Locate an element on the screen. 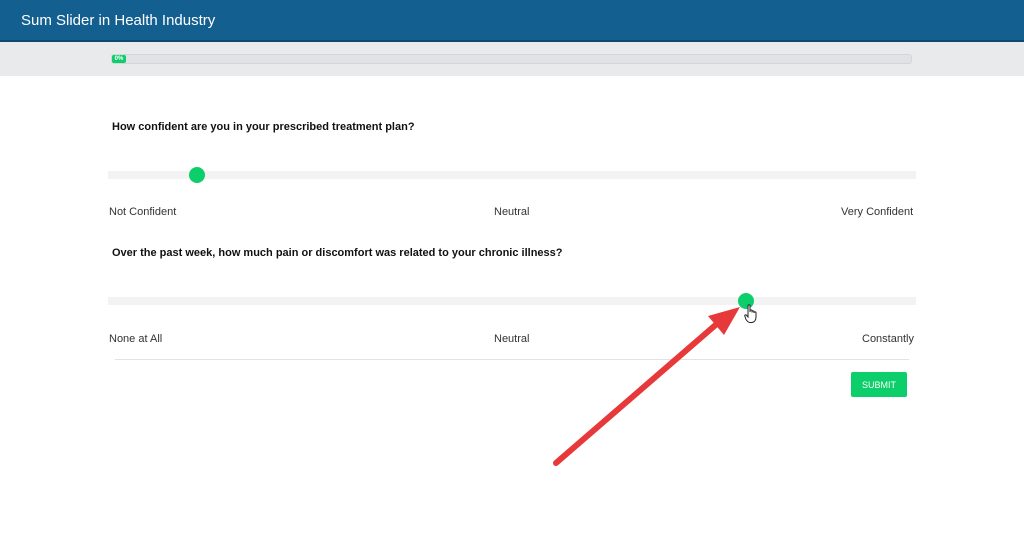 The width and height of the screenshot is (1024, 539). annotation-arrow is located at coordinates (646, 386).